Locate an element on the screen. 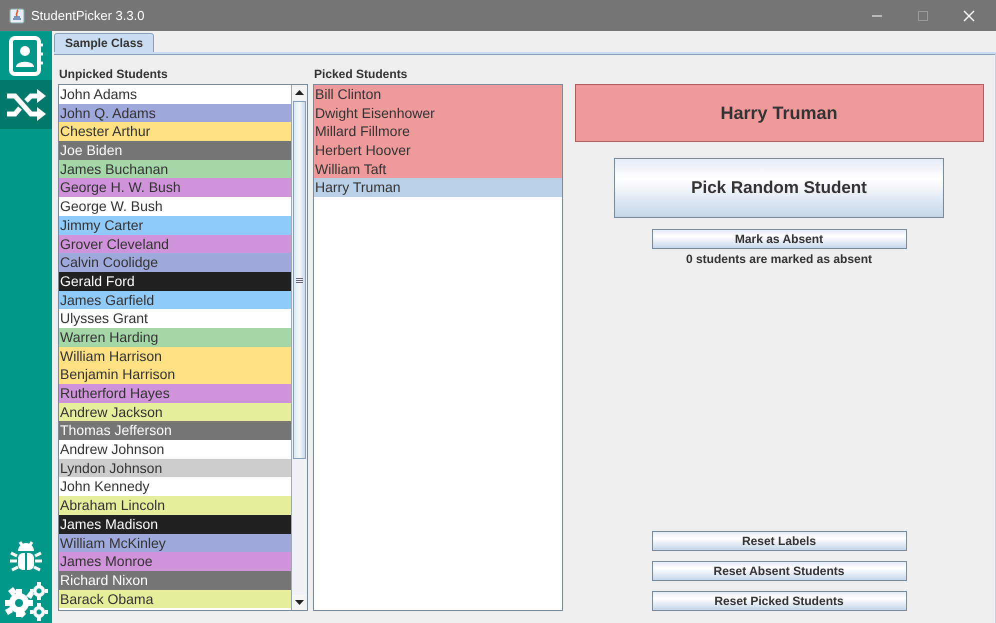 This screenshot has width=996, height=623. list-heading: Unpicked Students is located at coordinates (113, 75).